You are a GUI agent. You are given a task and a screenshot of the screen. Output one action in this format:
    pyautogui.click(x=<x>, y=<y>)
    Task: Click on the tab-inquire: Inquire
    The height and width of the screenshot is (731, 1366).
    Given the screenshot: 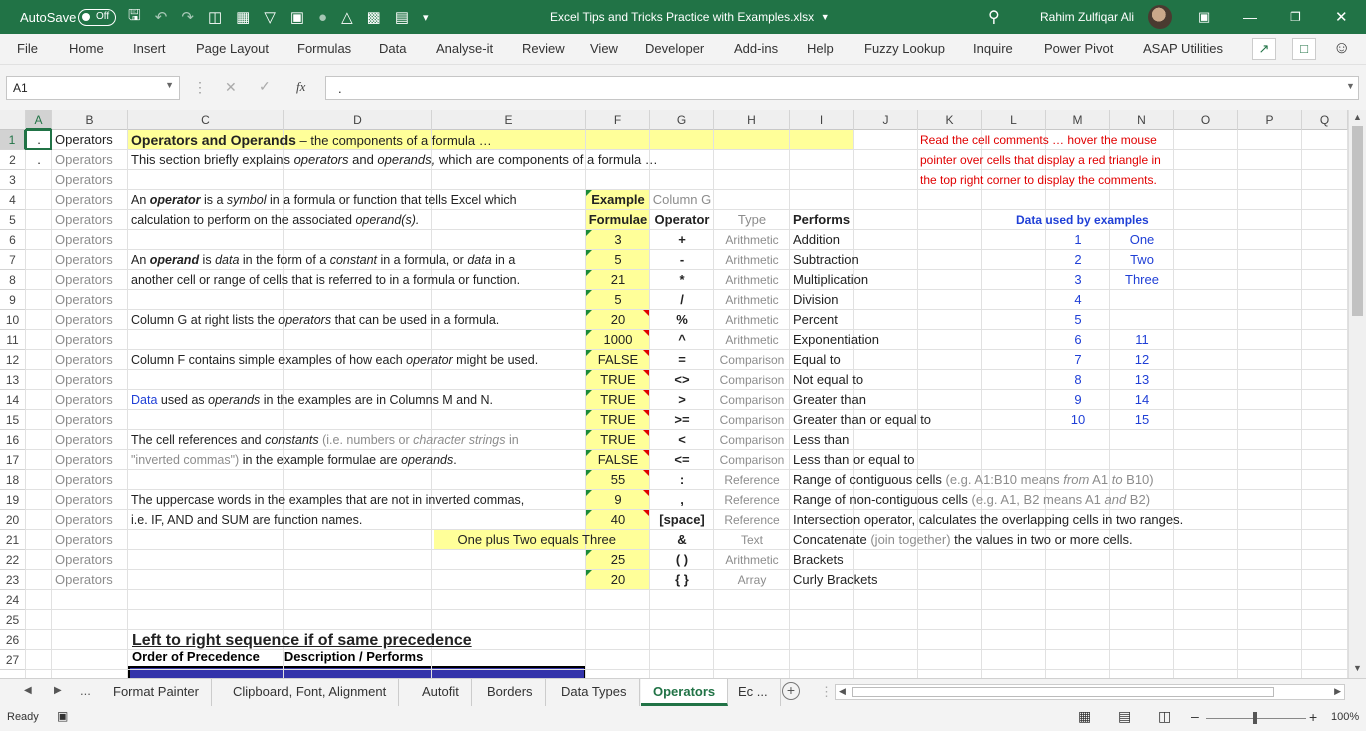 What is the action you would take?
    pyautogui.click(x=993, y=48)
    